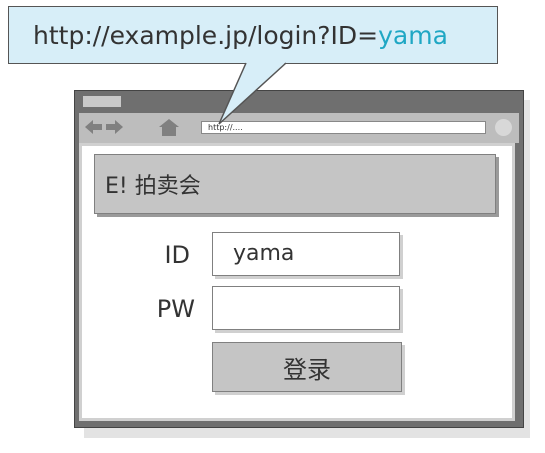 The width and height of the screenshot is (545, 453). Describe the element at coordinates (295, 184) in the screenshot. I see `site-title: E! 拍卖会` at that location.